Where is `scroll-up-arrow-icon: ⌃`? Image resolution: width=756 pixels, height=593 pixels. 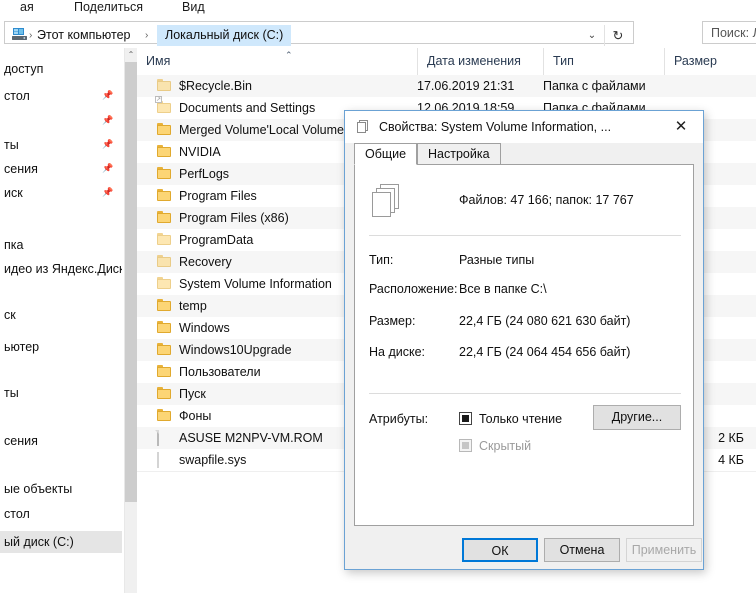
scroll-up-arrow-icon: ⌃ is located at coordinates (131, 55).